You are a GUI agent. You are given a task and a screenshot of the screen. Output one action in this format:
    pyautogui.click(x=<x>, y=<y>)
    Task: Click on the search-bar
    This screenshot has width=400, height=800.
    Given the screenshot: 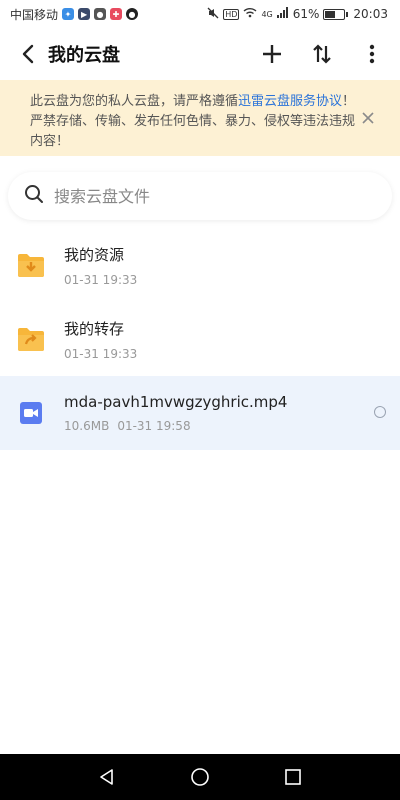 What is the action you would take?
    pyautogui.click(x=200, y=196)
    